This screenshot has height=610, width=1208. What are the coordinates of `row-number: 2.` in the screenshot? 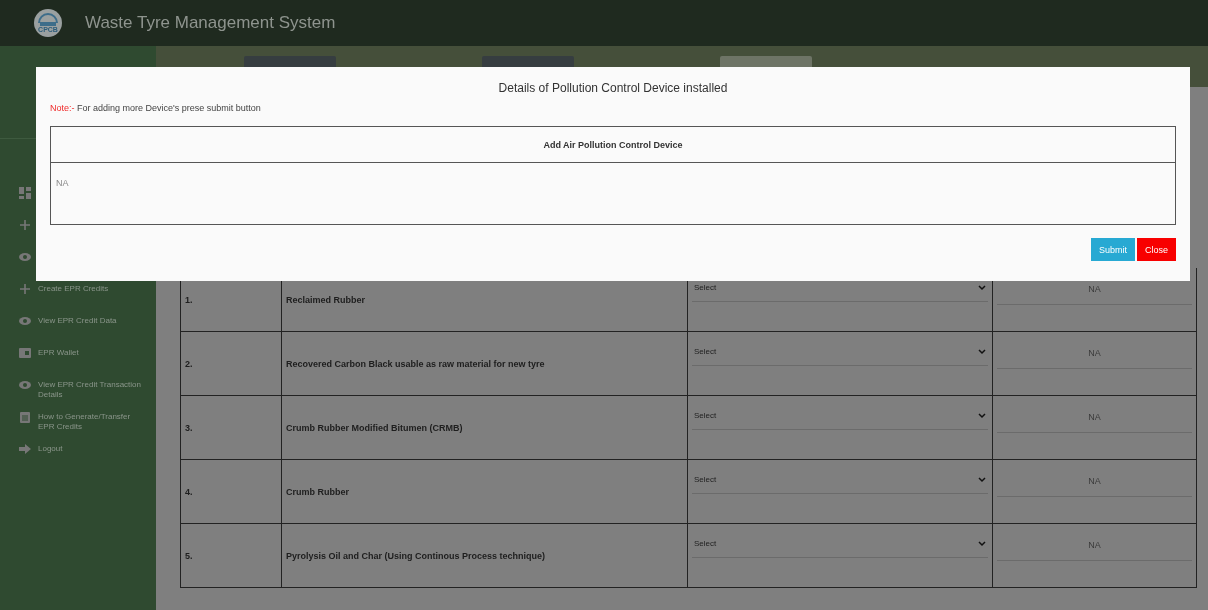 It's located at (189, 363).